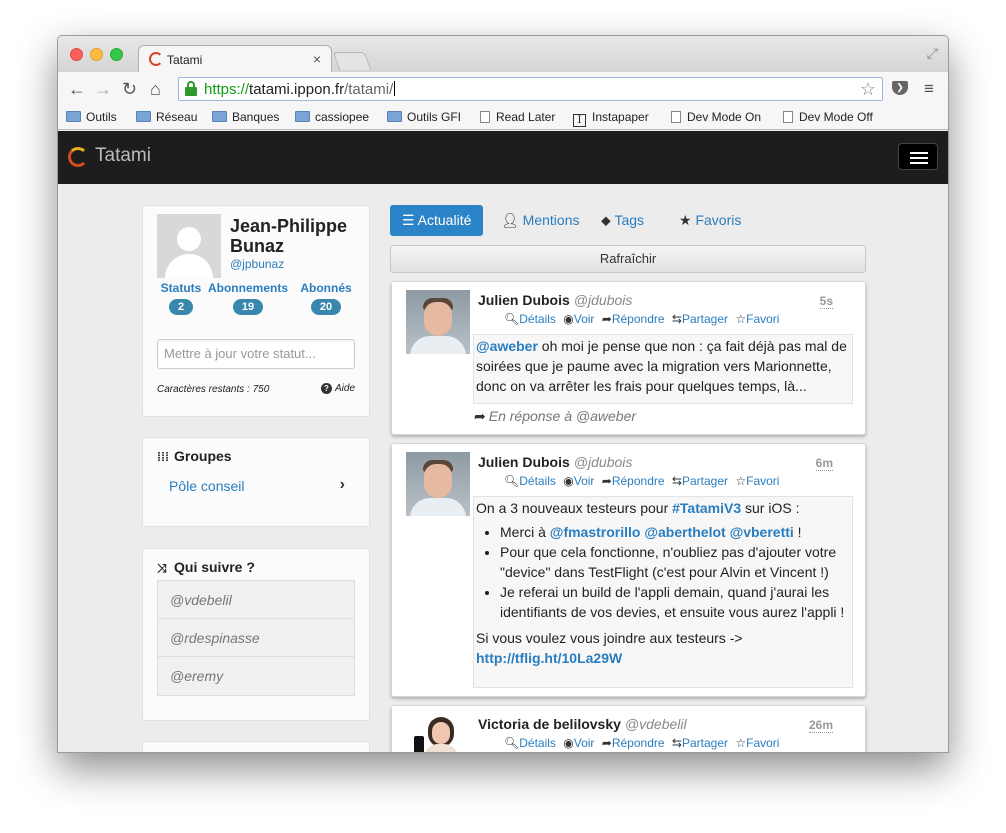 This screenshot has height=833, width=1006. What do you see at coordinates (235, 59) in the screenshot?
I see `browser-tab: Tatami ×` at bounding box center [235, 59].